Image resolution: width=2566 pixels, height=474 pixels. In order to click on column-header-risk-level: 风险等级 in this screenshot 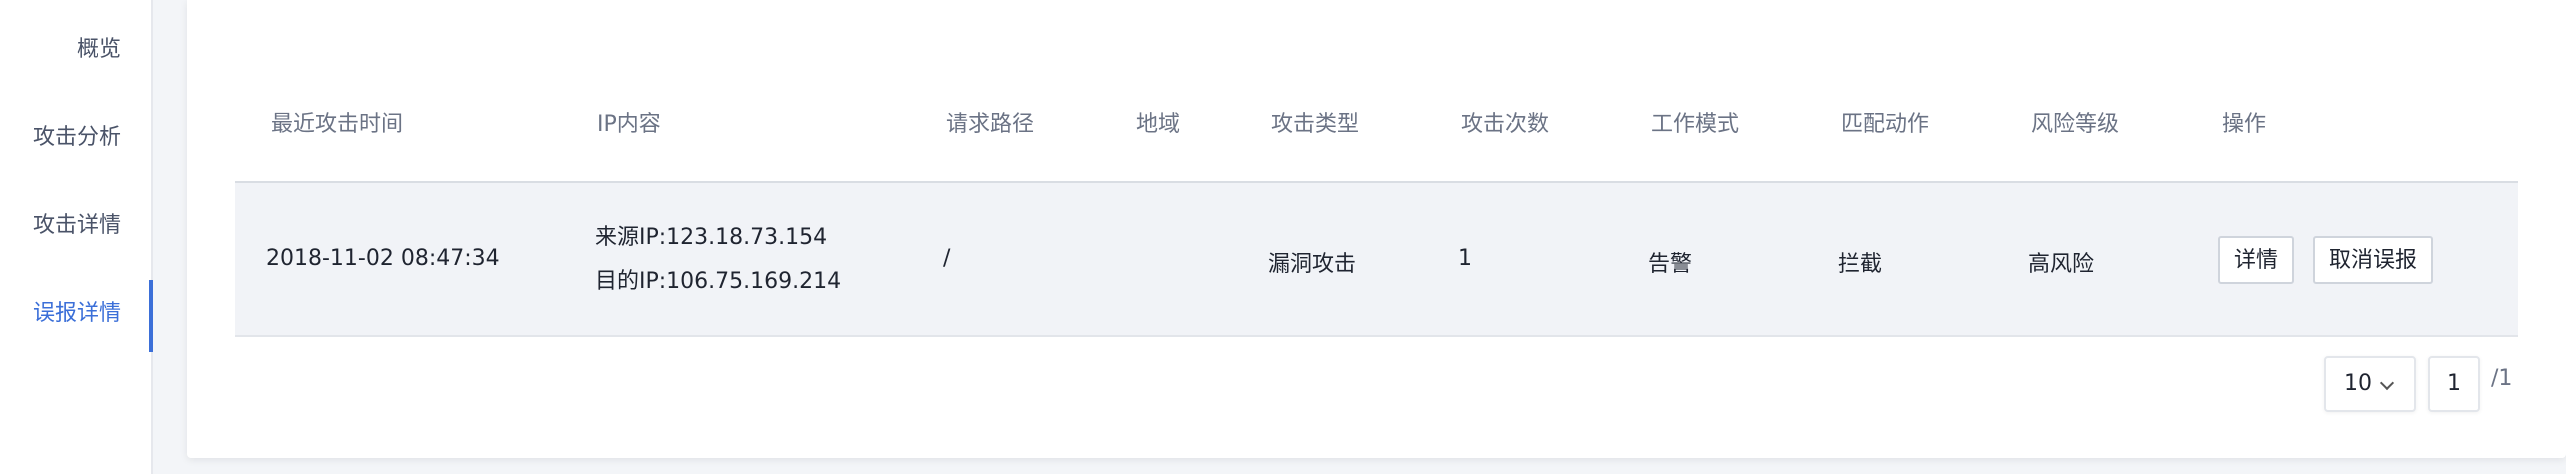, I will do `click(2075, 124)`.